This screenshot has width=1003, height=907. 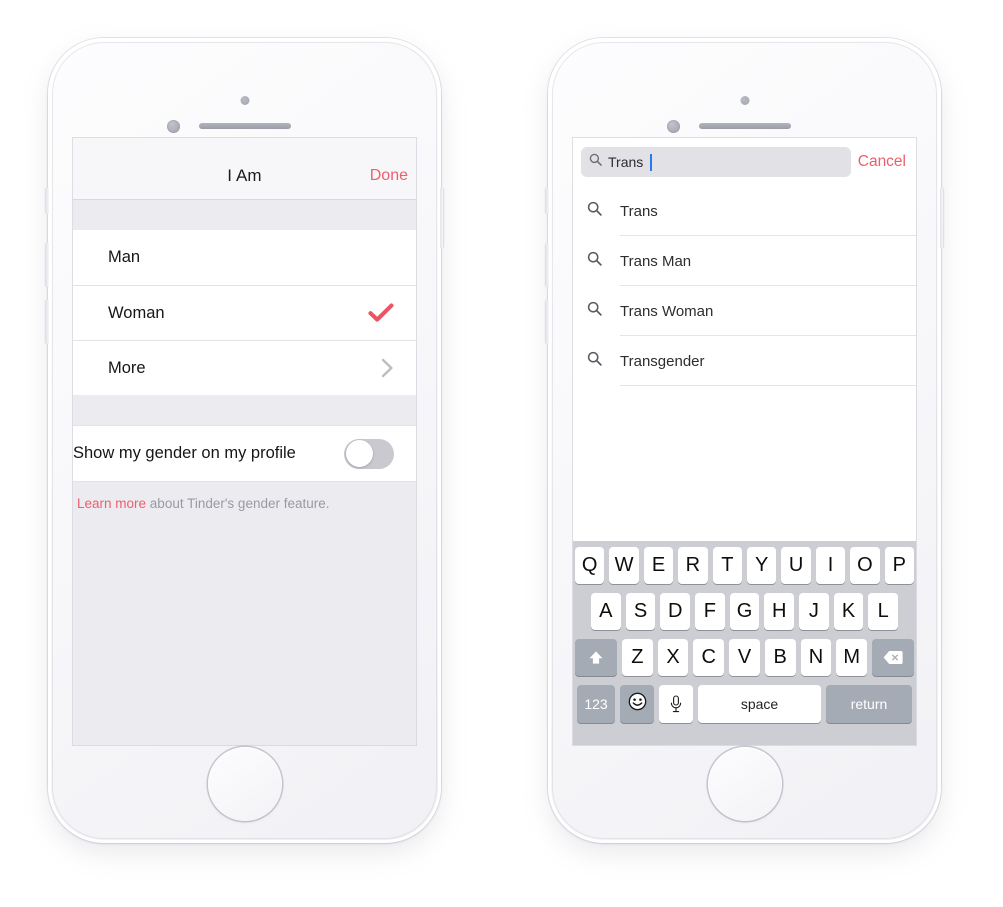 I want to click on microphone-icon, so click(x=676, y=704).